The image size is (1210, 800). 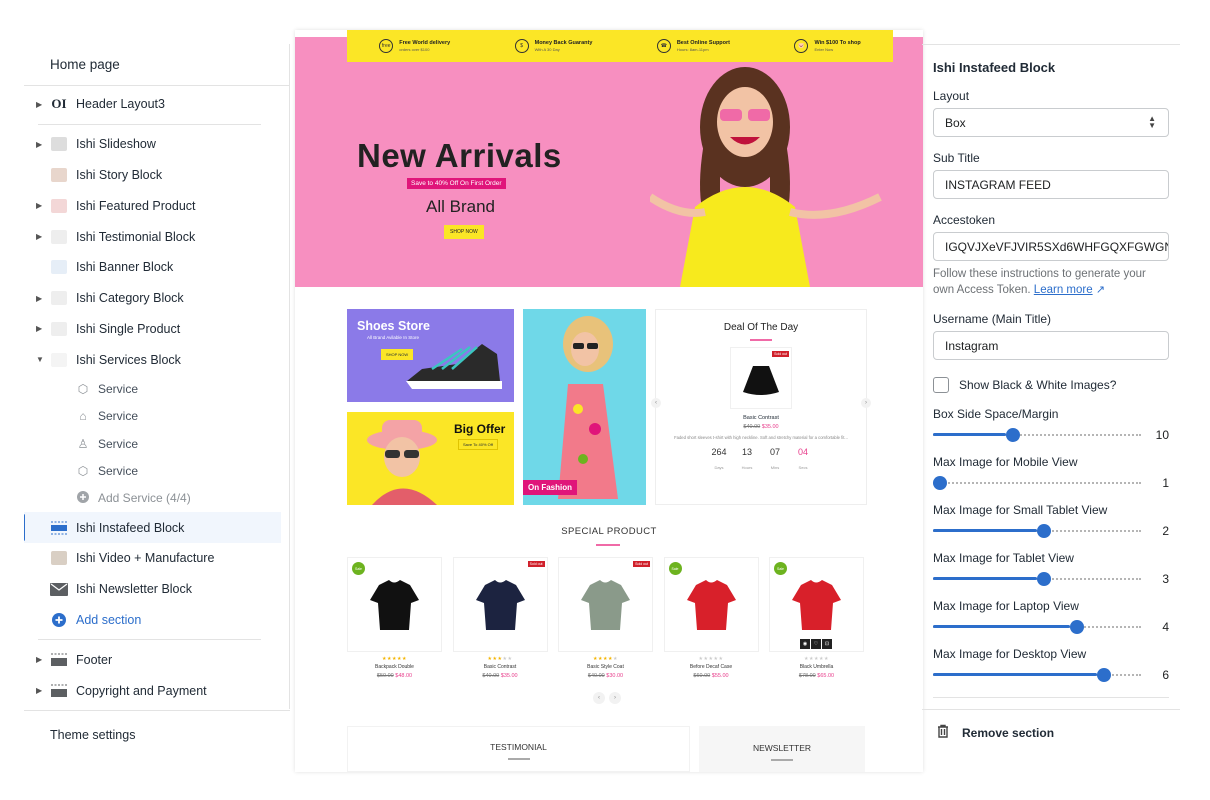 What do you see at coordinates (386, 46) in the screenshot?
I see `service-bar-icon: free` at bounding box center [386, 46].